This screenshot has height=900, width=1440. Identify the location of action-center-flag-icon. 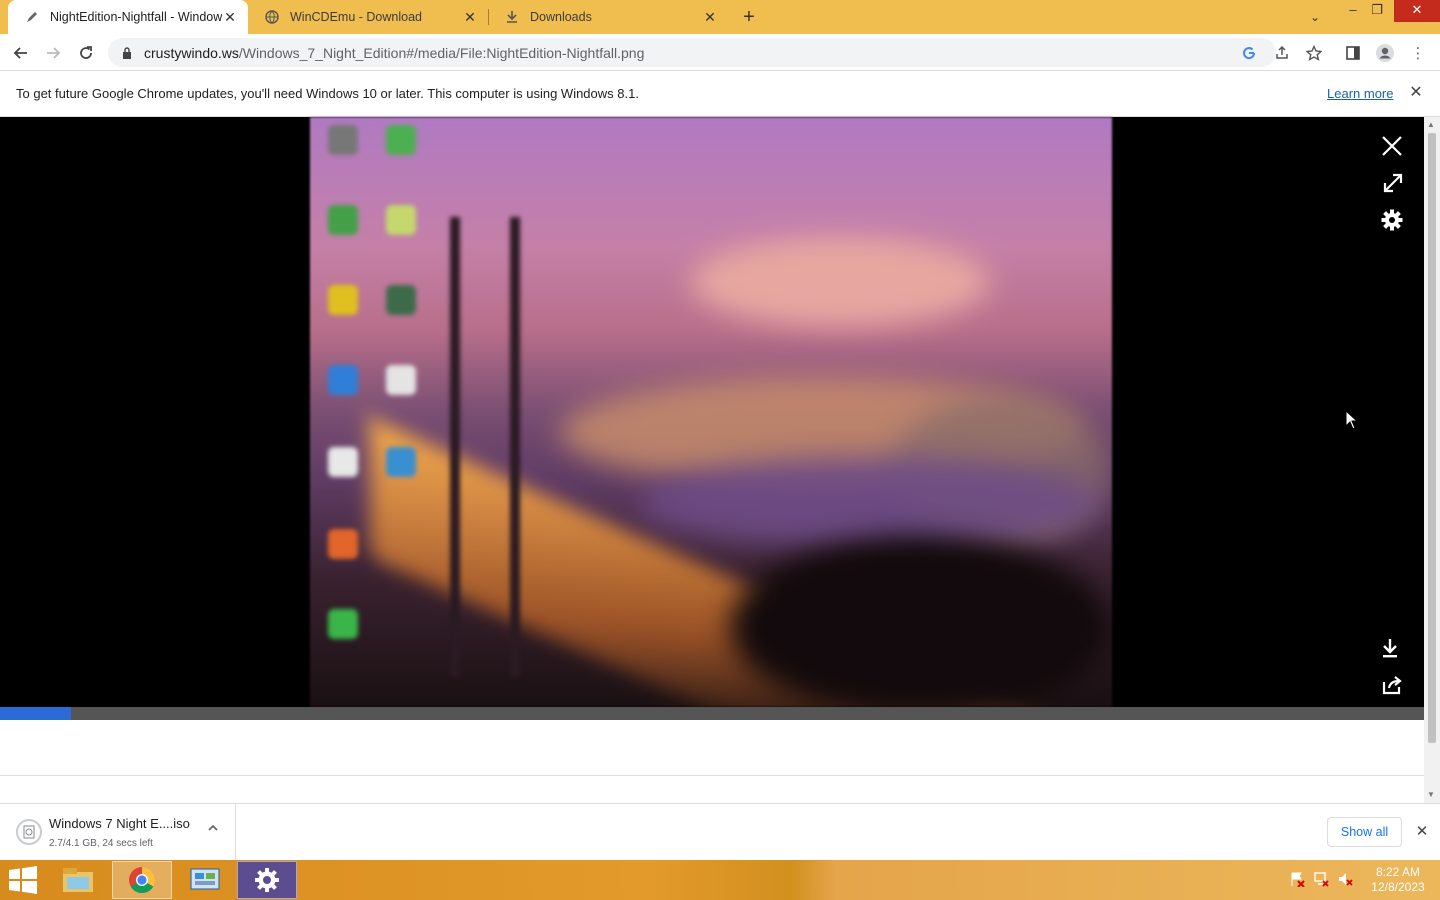
(1297, 879).